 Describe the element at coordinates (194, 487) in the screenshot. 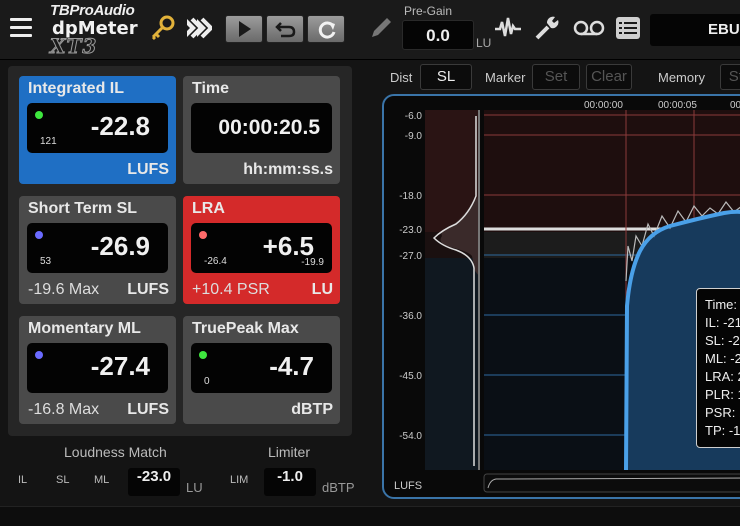

I see `loudness-match-unit: LU` at that location.